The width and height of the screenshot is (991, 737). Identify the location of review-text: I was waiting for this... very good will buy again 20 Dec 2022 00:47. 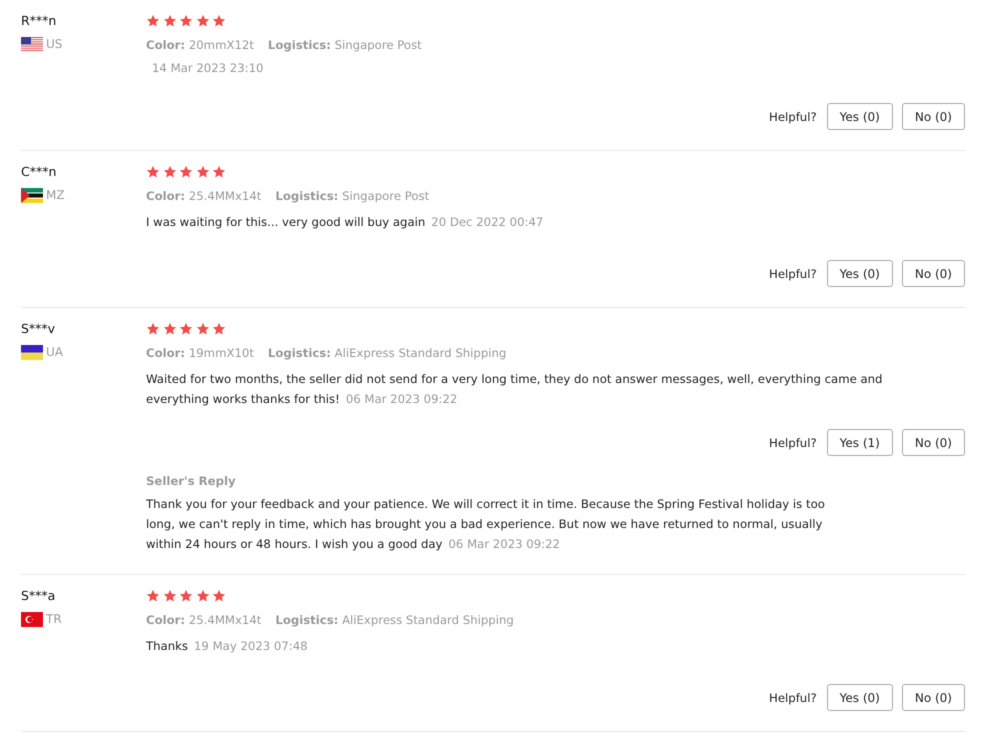
(345, 222).